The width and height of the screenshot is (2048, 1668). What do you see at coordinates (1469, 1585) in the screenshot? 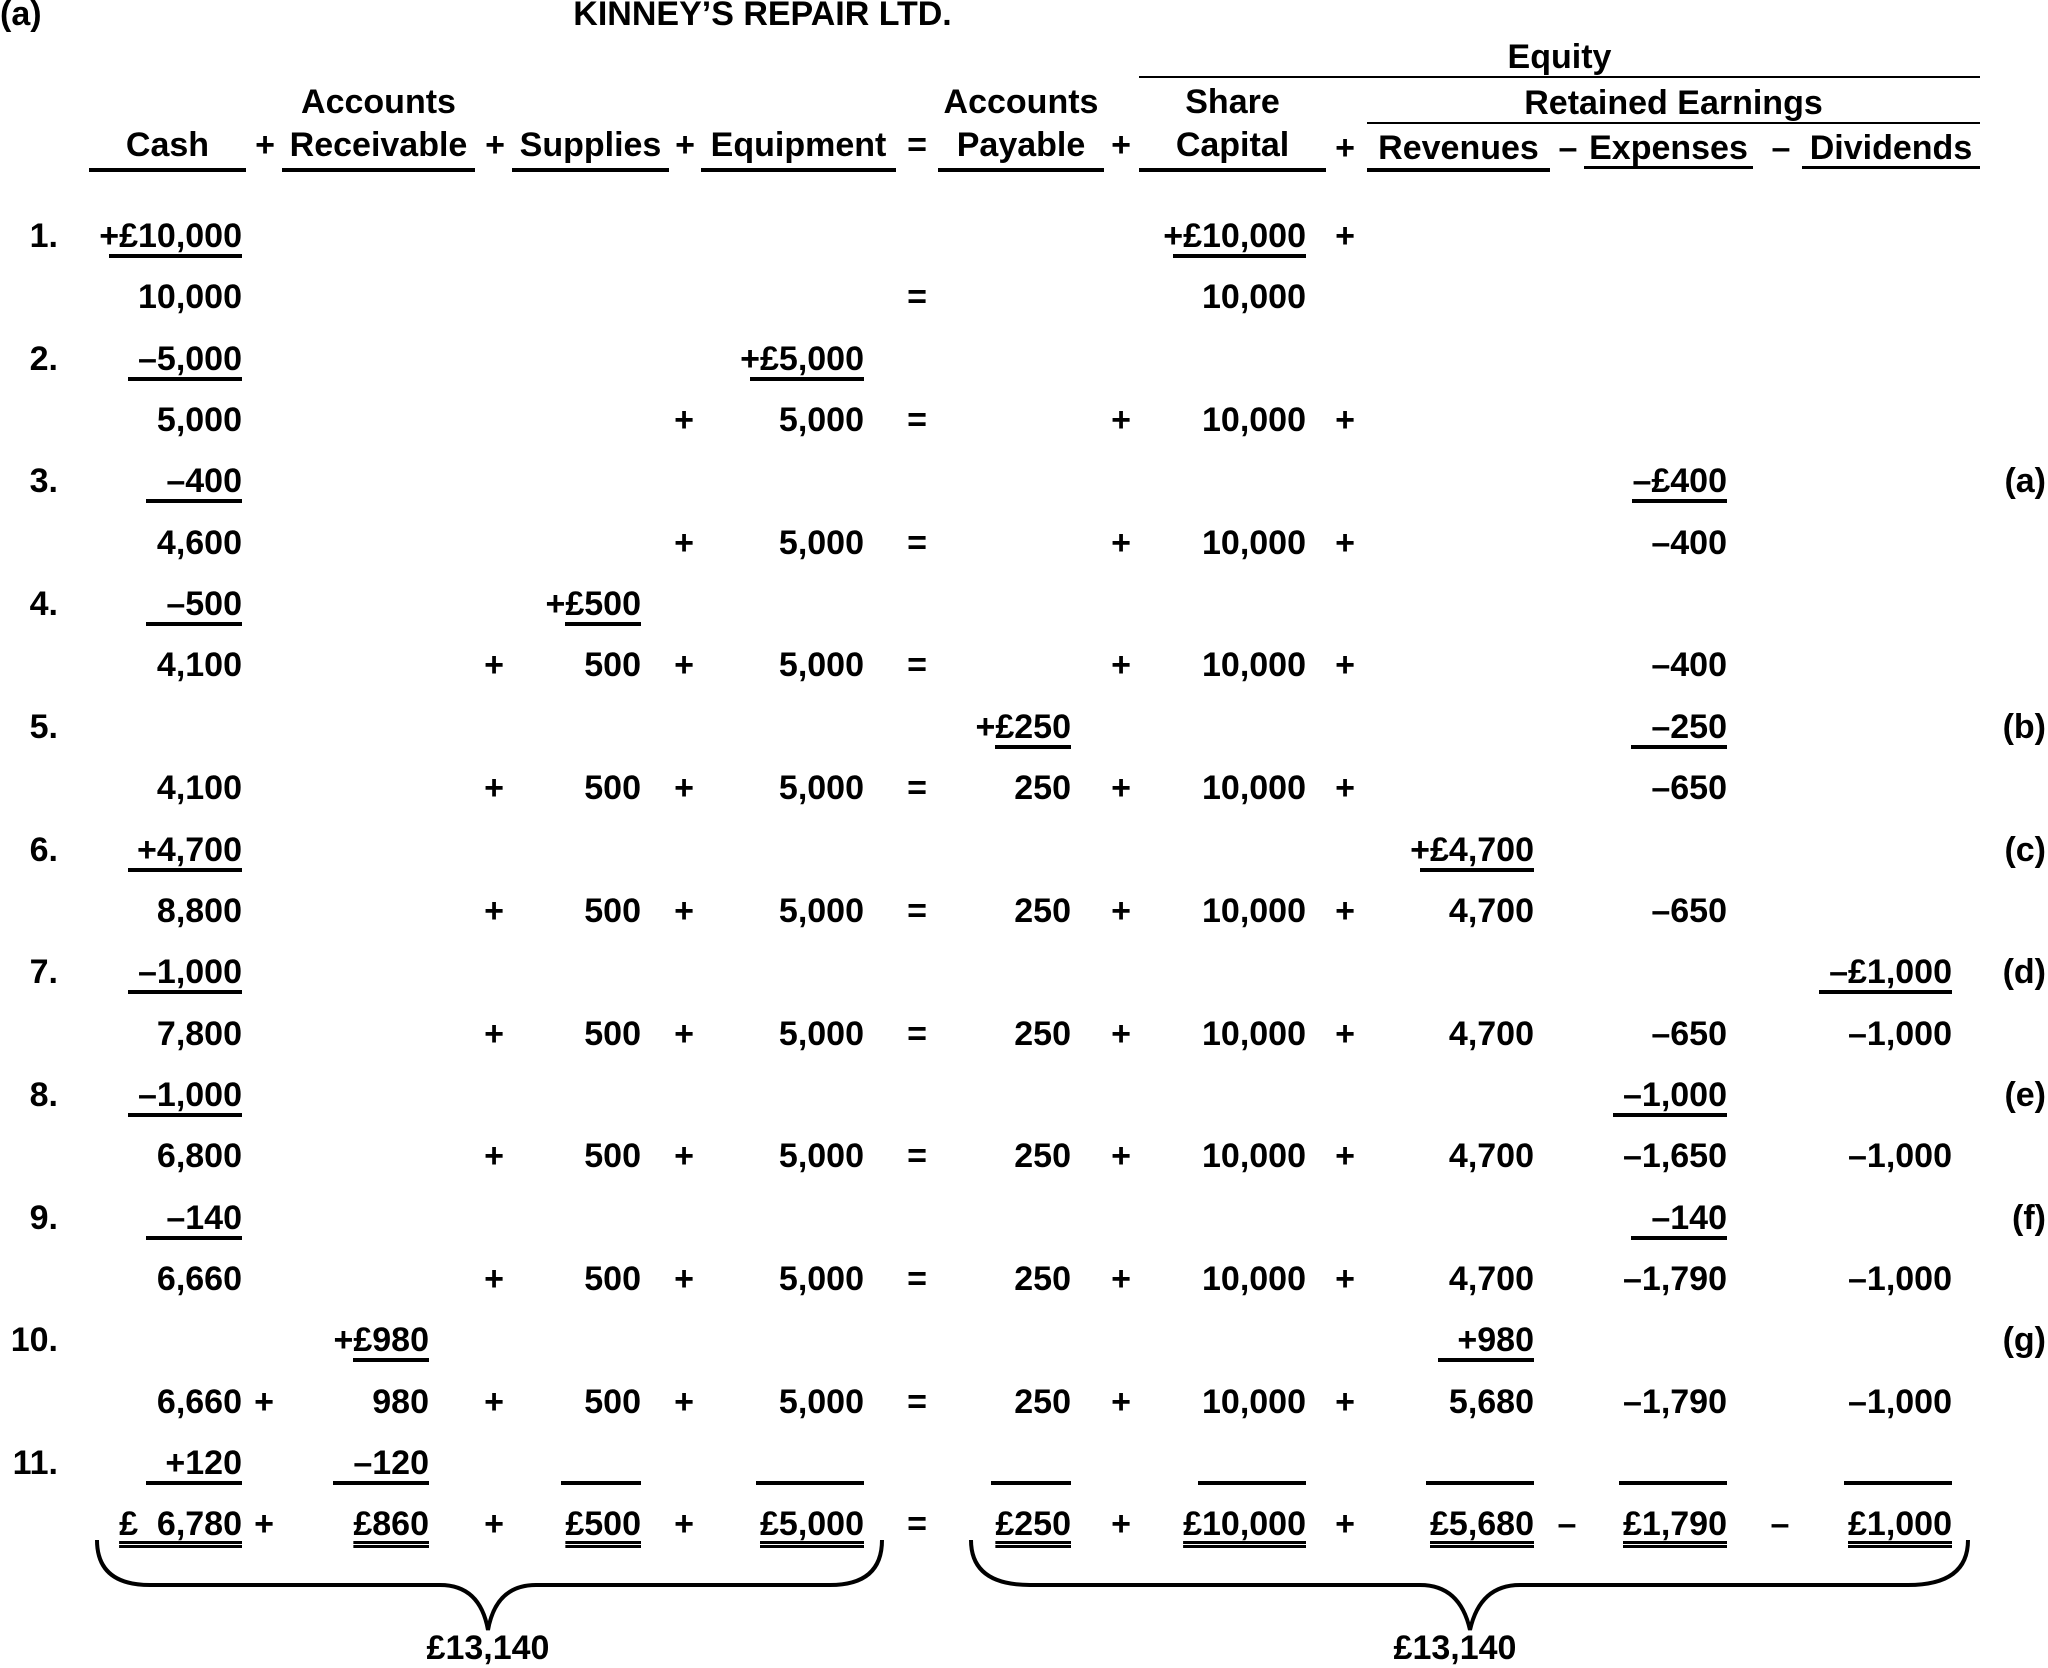
I see `liabilities-equity-brace` at bounding box center [1469, 1585].